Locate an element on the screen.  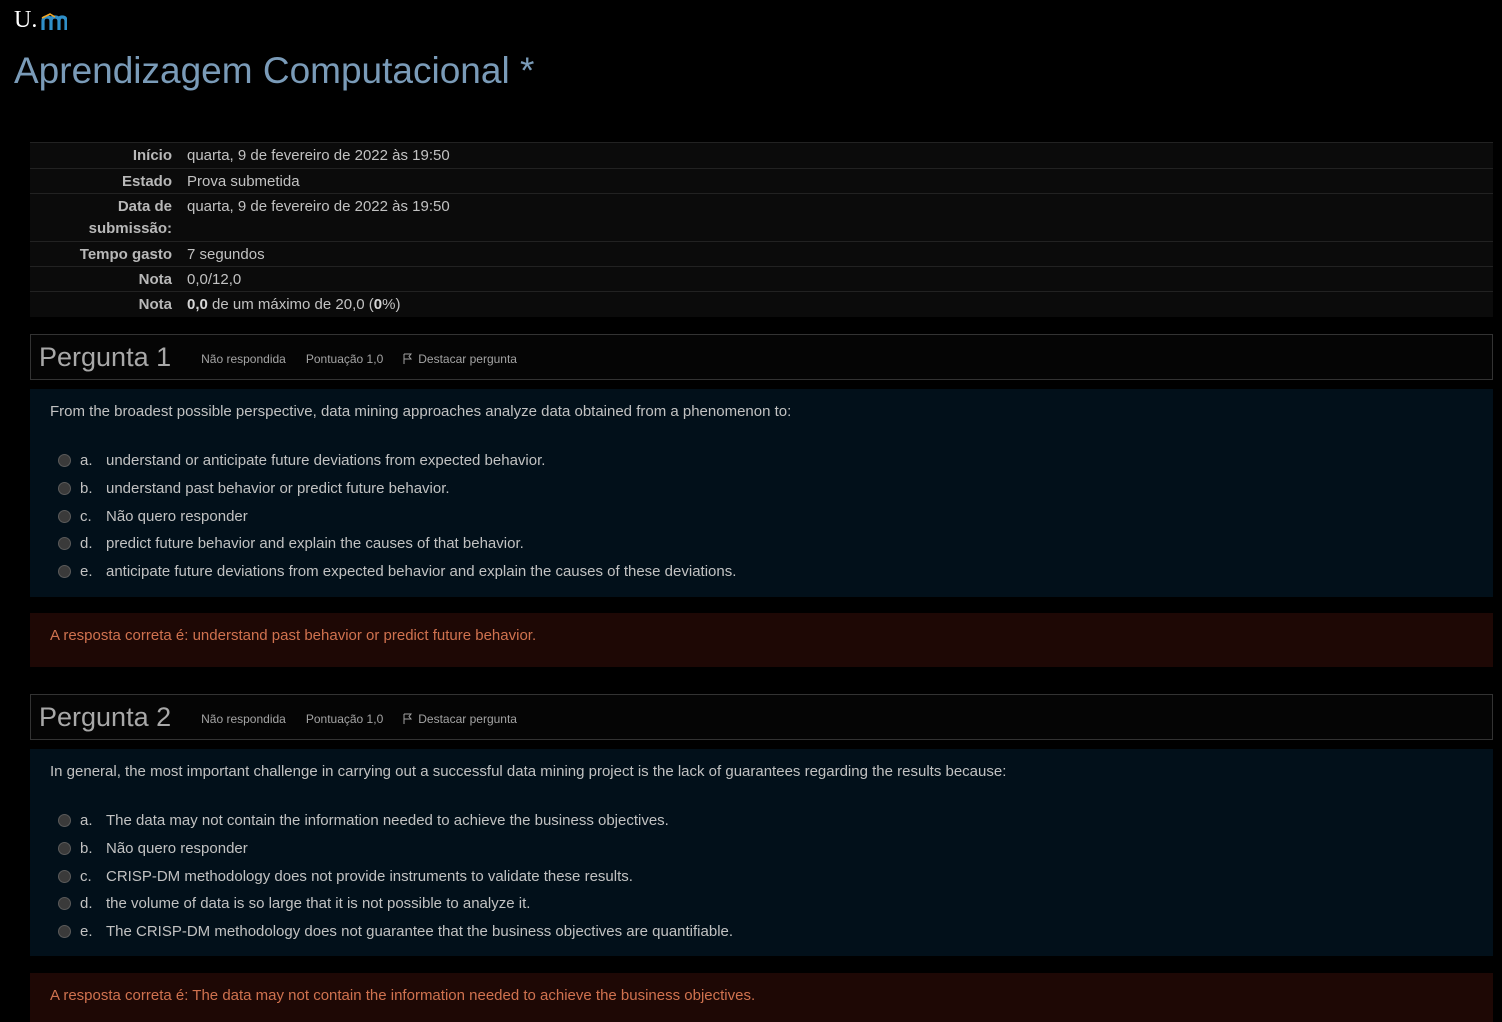
page-title: Aprendizagem Computacional * is located at coordinates (274, 70).